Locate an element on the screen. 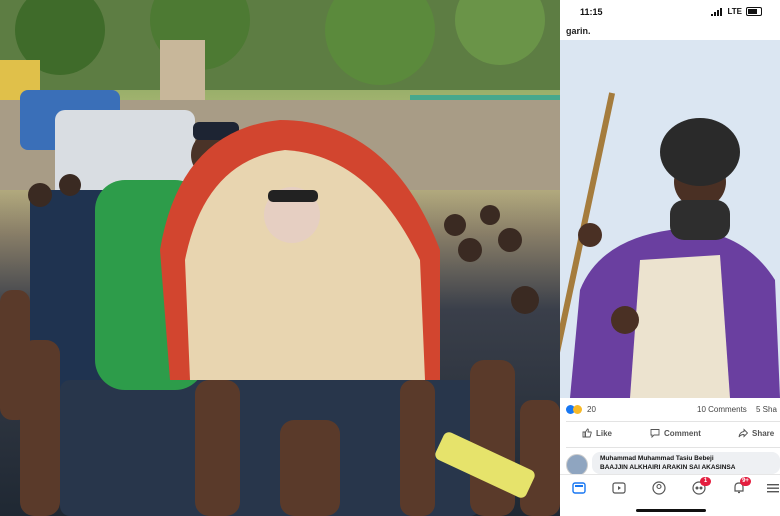 This screenshot has height=516, width=780. network-type: LTE is located at coordinates (734, 11).